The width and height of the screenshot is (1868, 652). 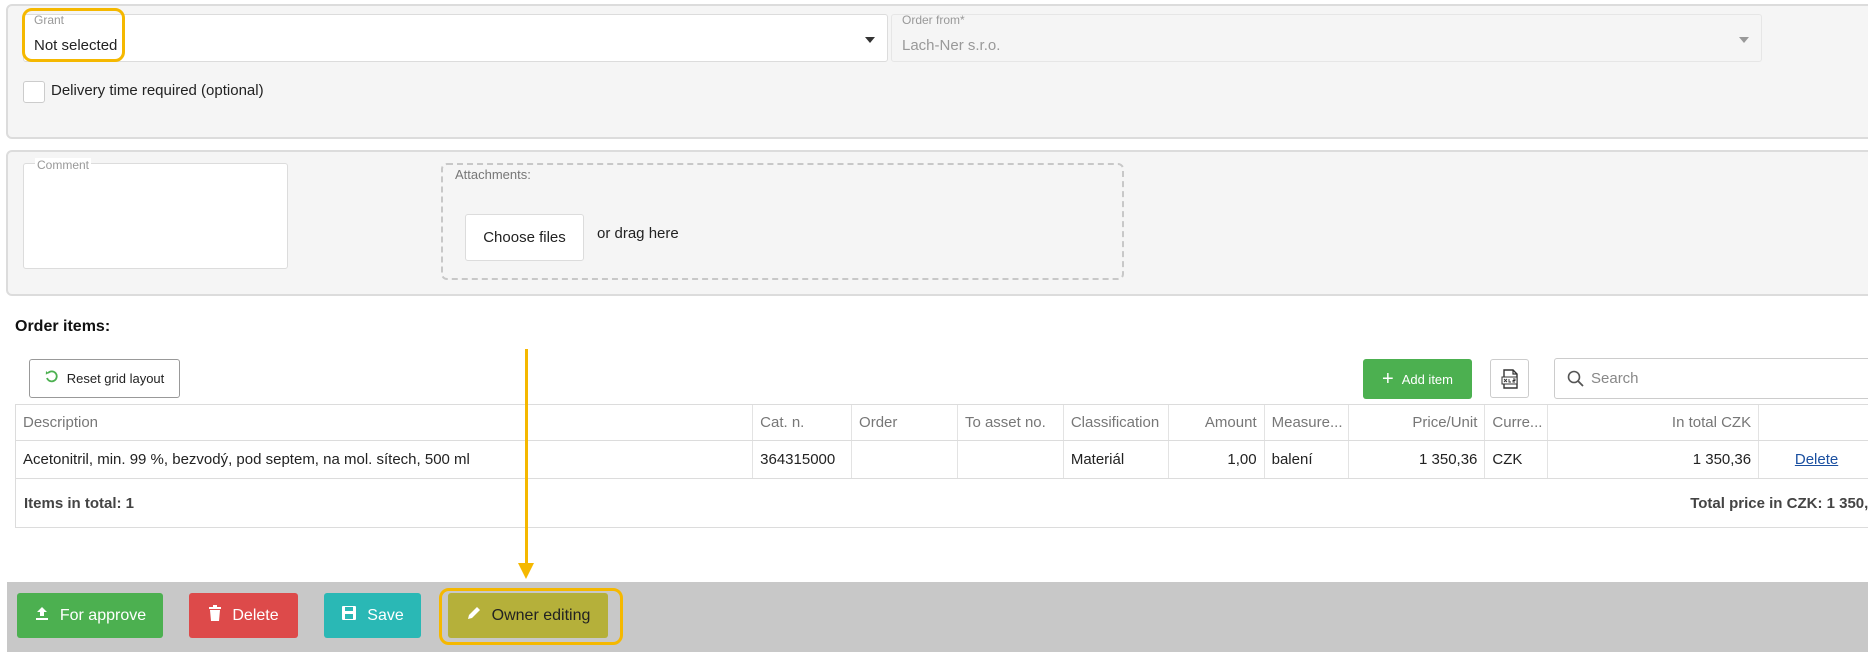 What do you see at coordinates (34, 92) in the screenshot?
I see `delivery-time-checkbox` at bounding box center [34, 92].